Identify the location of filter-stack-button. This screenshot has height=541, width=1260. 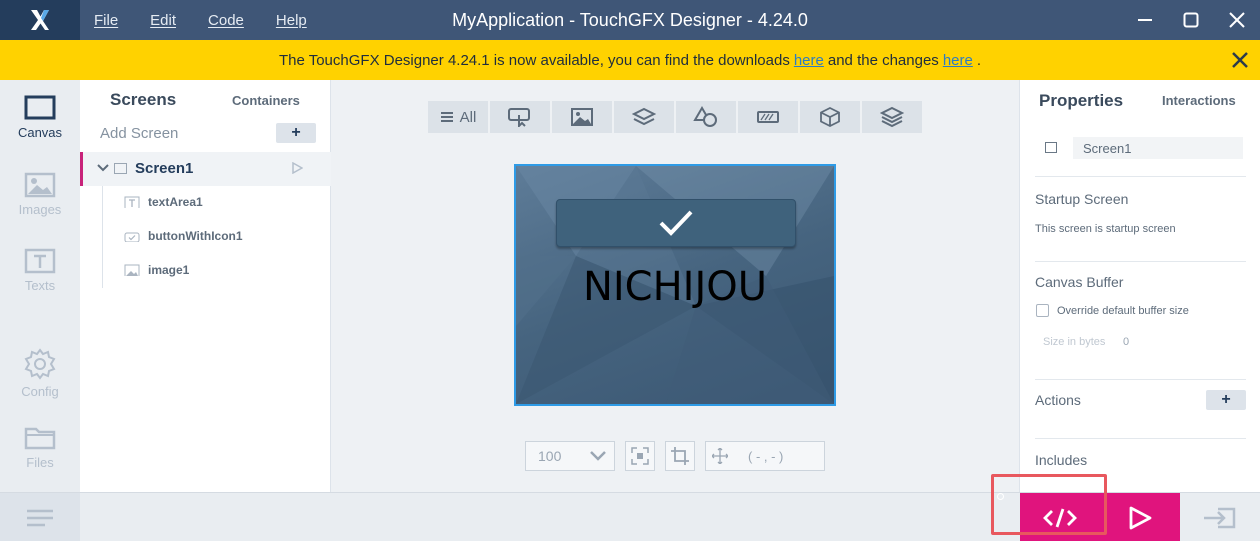
(892, 117).